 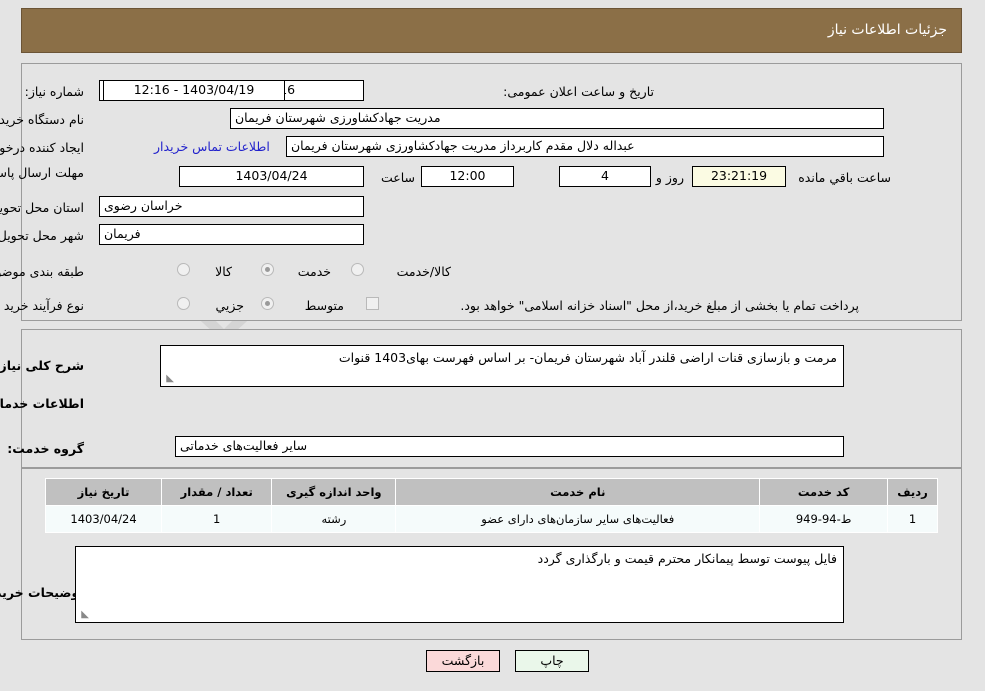 What do you see at coordinates (42, 592) in the screenshot?
I see `buyer-notes-label: توضیحات خریدار:` at bounding box center [42, 592].